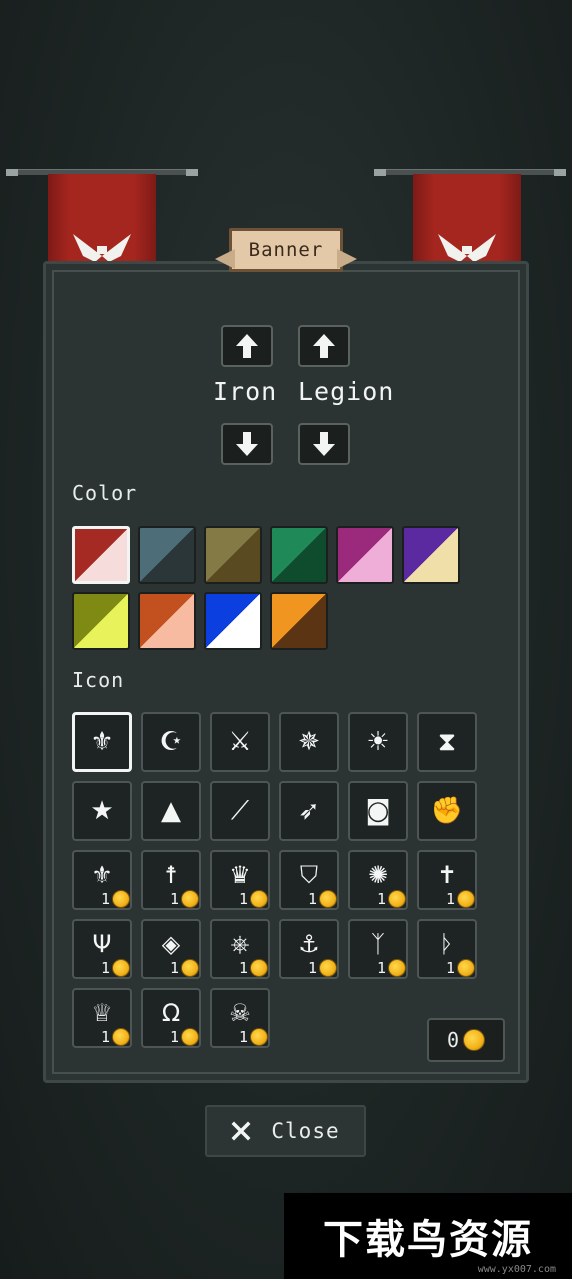 Image resolution: width=572 pixels, height=1279 pixels. Describe the element at coordinates (171, 949) in the screenshot. I see `icon-option: ◈ 1` at that location.